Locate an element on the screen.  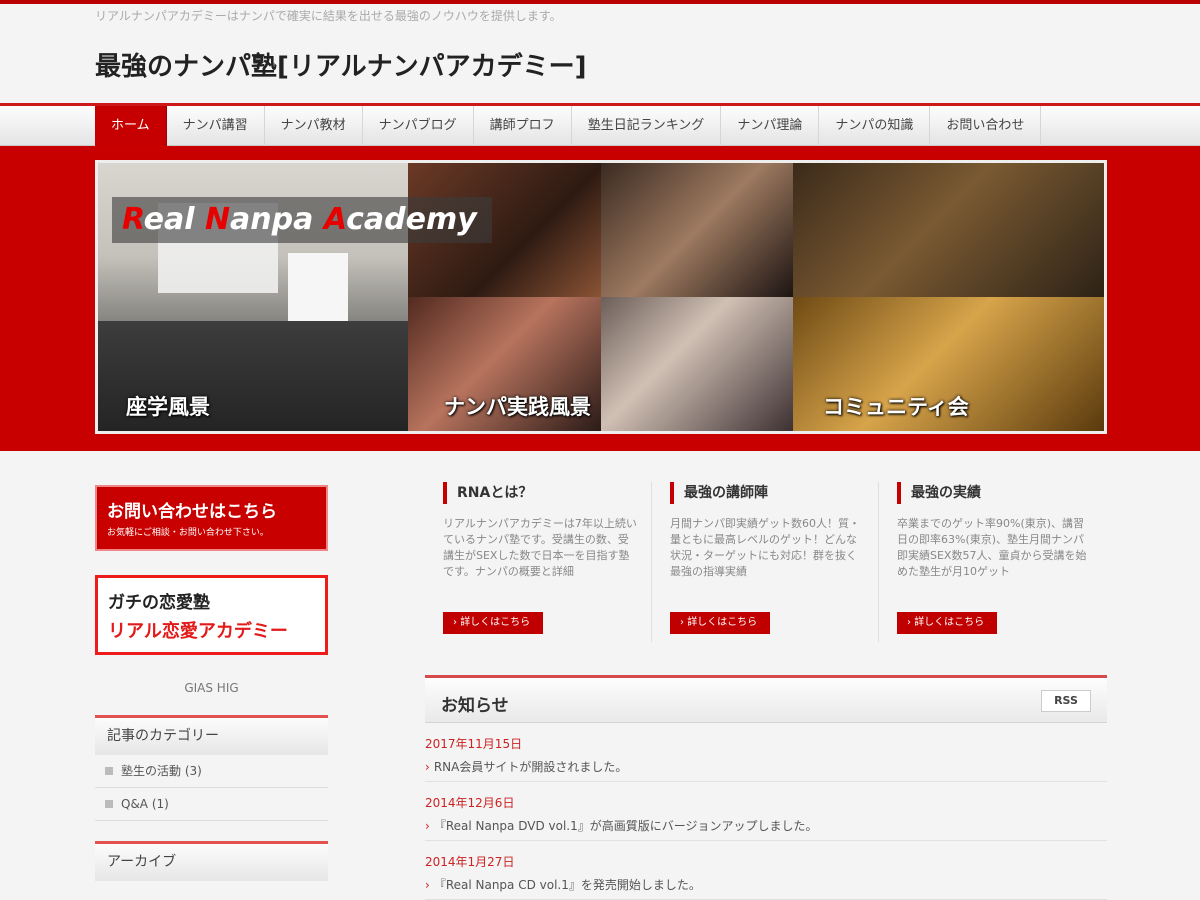
news-item: 2017年11月15日 › RNA会員サイトが開設されました。 is located at coordinates (766, 752).